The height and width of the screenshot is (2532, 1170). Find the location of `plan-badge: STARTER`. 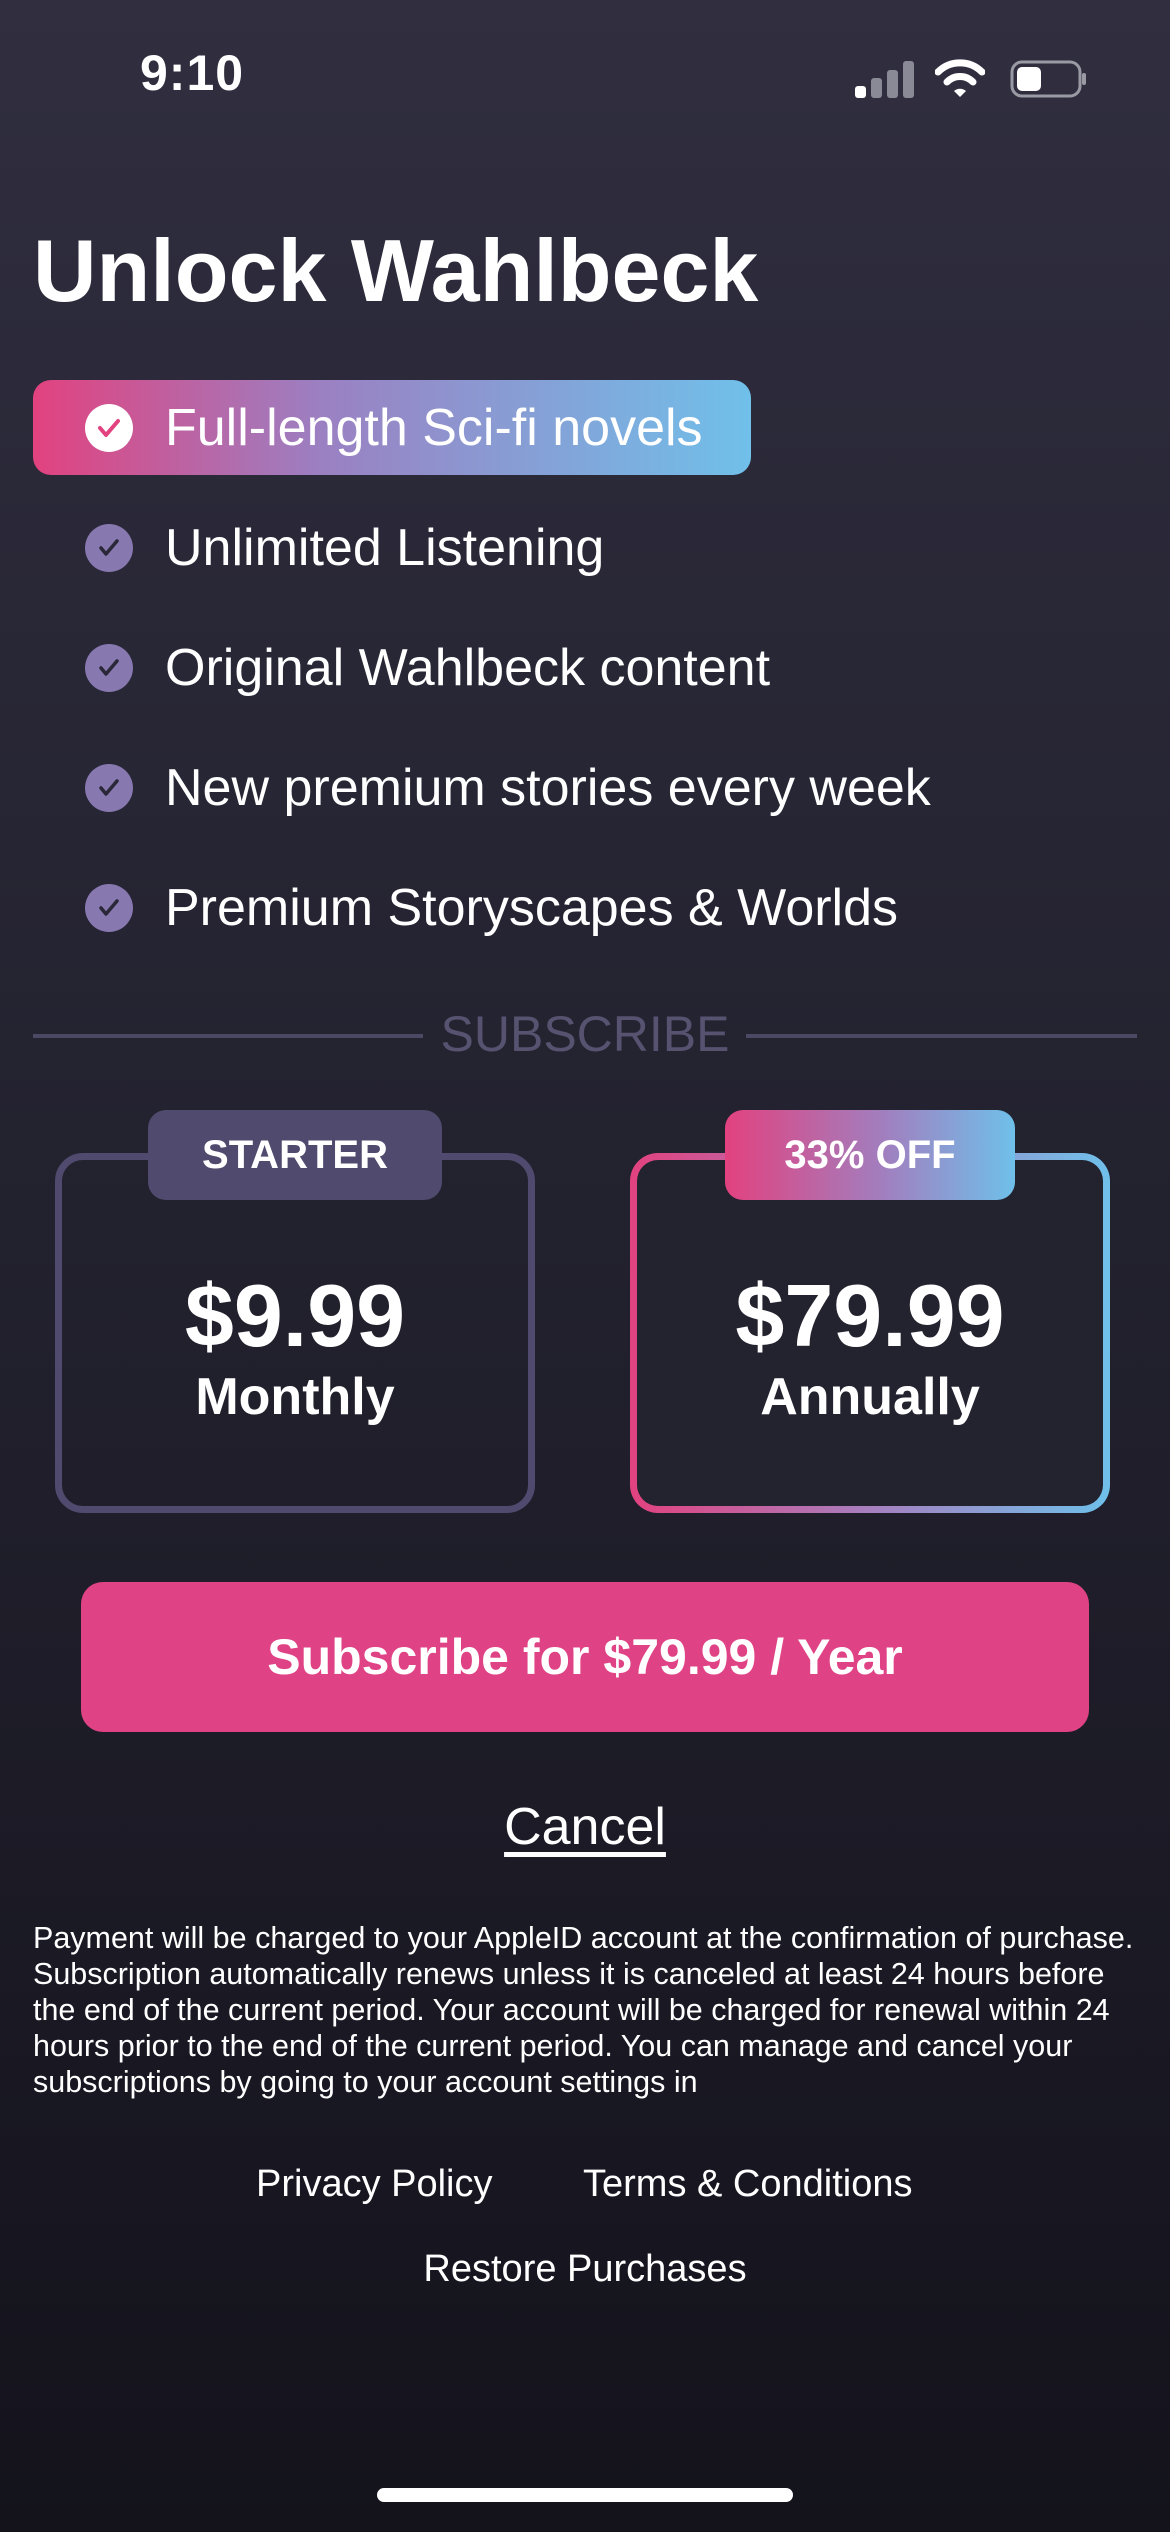

plan-badge: STARTER is located at coordinates (295, 1155).